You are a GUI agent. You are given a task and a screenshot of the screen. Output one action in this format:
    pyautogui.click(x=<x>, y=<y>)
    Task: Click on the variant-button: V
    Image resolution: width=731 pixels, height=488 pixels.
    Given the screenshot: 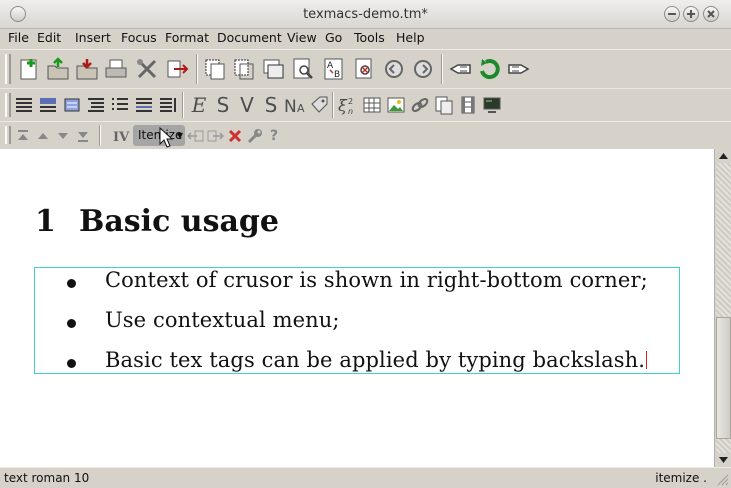 What is the action you would take?
    pyautogui.click(x=247, y=105)
    